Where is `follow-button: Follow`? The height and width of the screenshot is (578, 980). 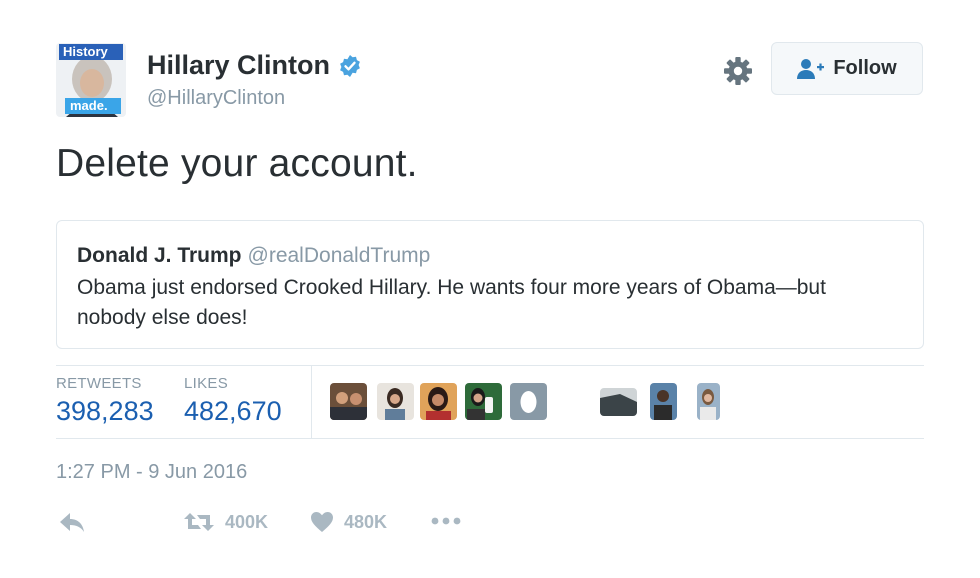
follow-button: Follow is located at coordinates (847, 68).